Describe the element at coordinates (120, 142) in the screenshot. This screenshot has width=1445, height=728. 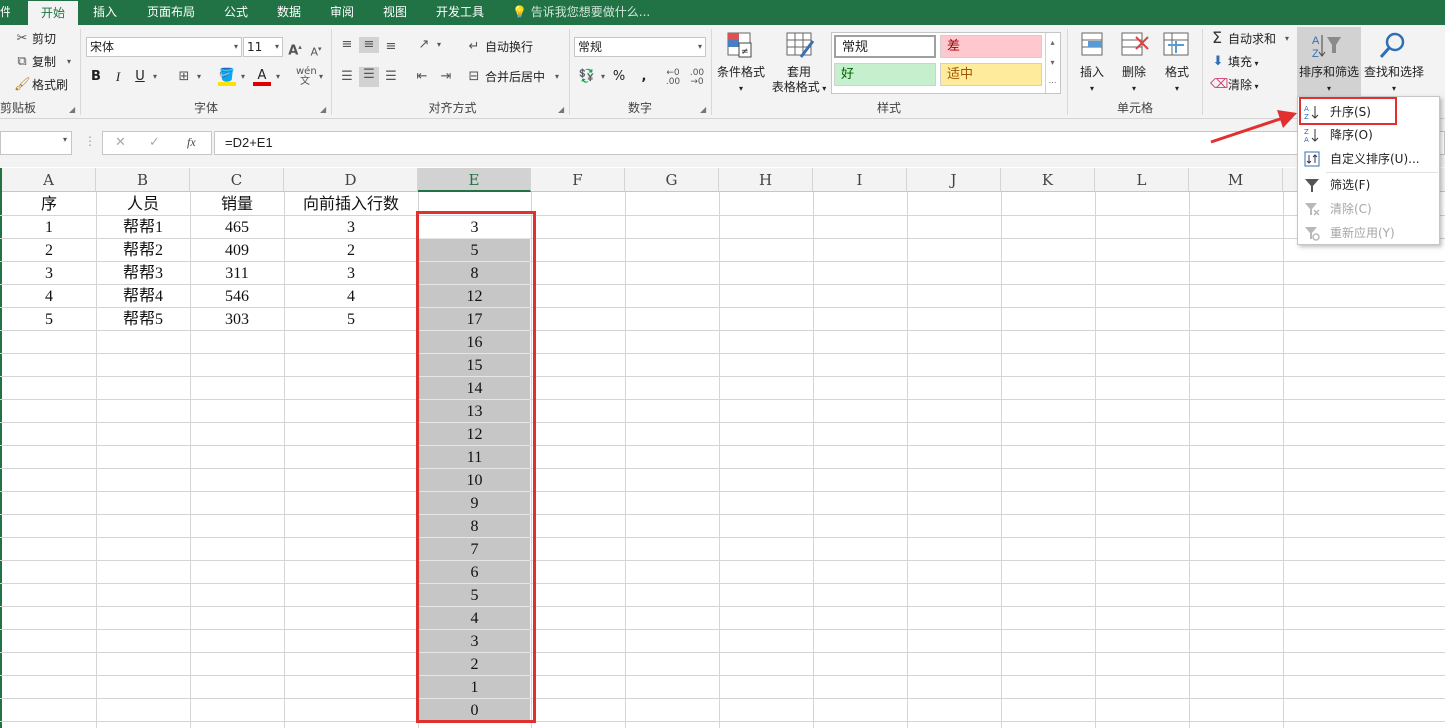
I see `cancel-icon: ✕` at that location.